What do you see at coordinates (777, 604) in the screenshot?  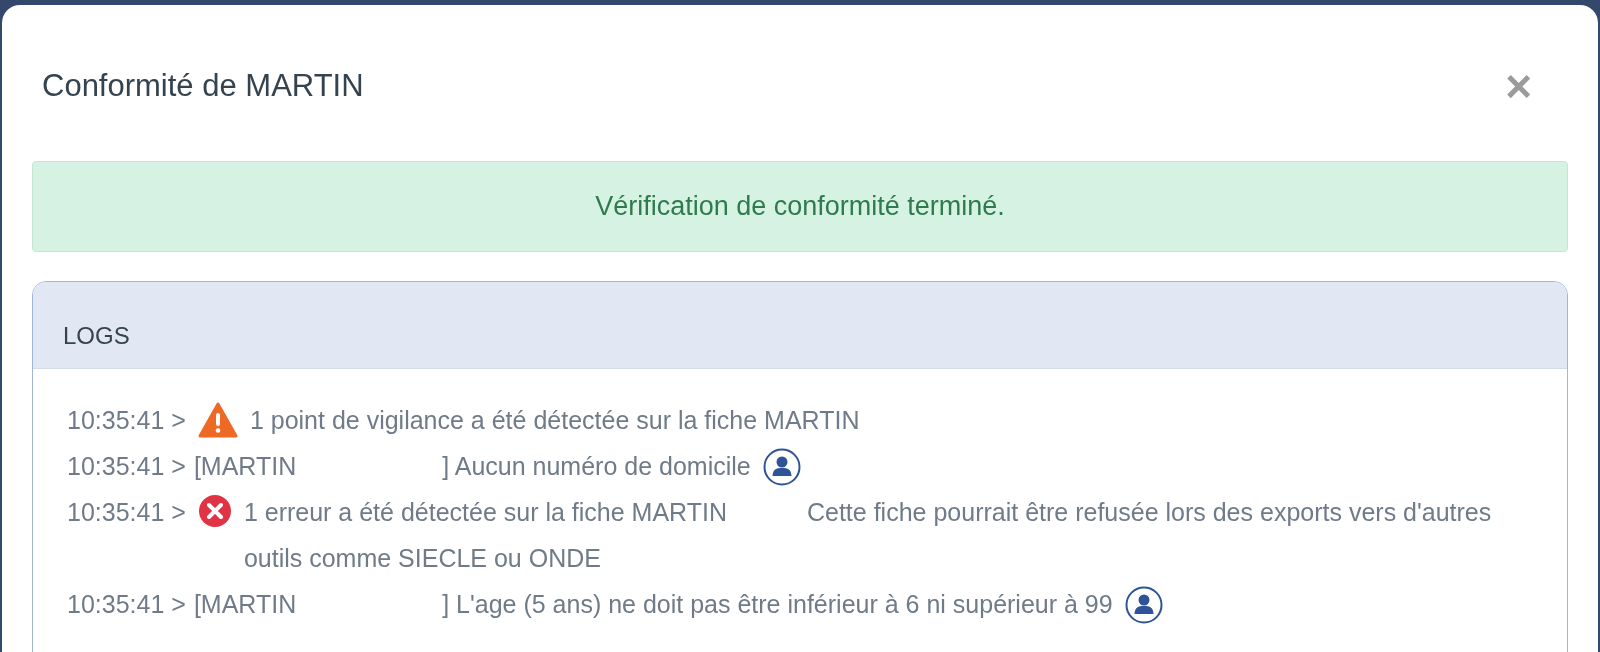 I see `log-message: ] L'age (5 ans) ne doit pas être inférieur à 6 ni supérieur à 99` at bounding box center [777, 604].